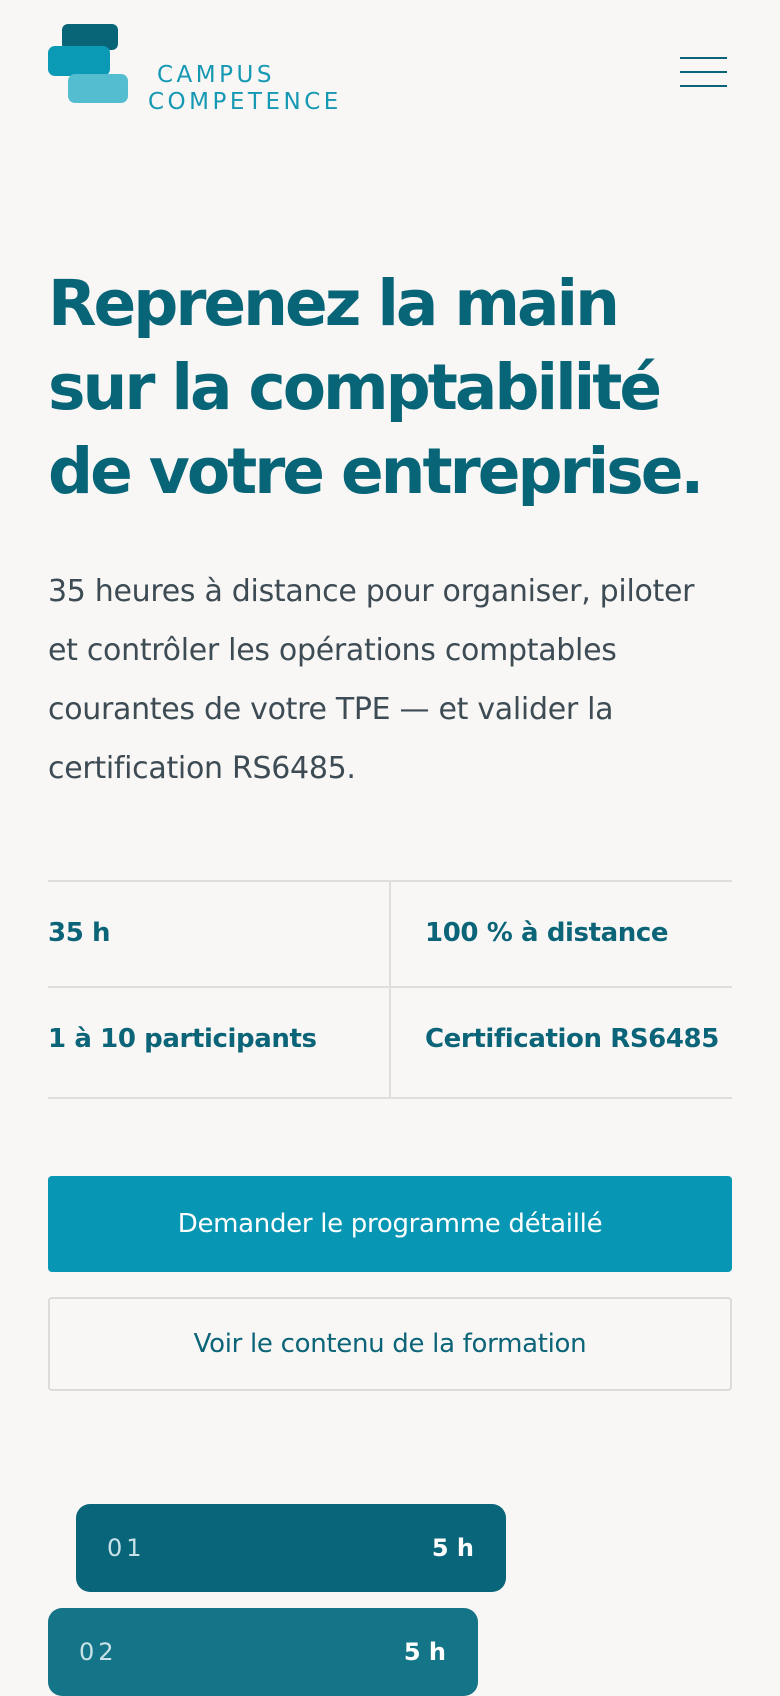 The image size is (780, 1696). I want to click on hero-title-line-2: sur la comptabilité, so click(355, 387).